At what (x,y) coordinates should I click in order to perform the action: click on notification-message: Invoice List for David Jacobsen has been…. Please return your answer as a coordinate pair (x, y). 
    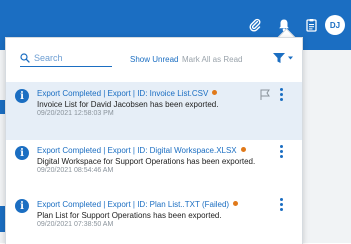
    Looking at the image, I should click on (128, 104).